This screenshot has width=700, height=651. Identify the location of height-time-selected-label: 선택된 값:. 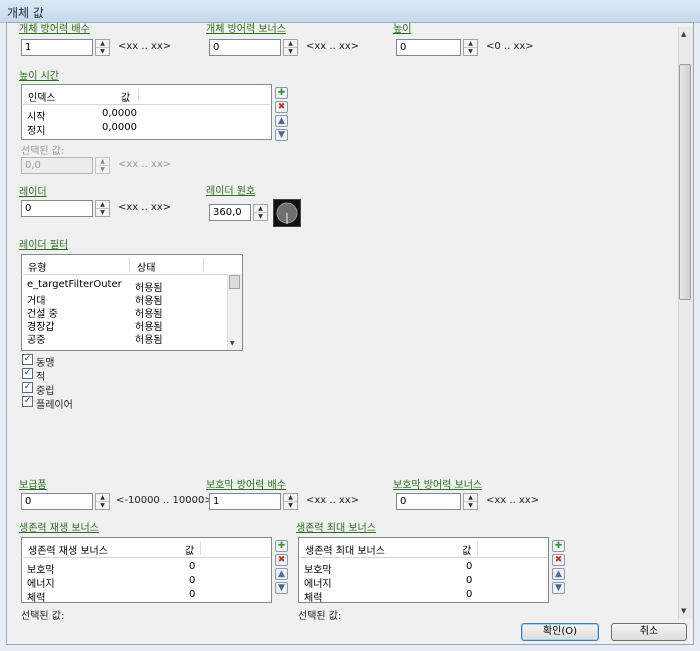
(43, 151).